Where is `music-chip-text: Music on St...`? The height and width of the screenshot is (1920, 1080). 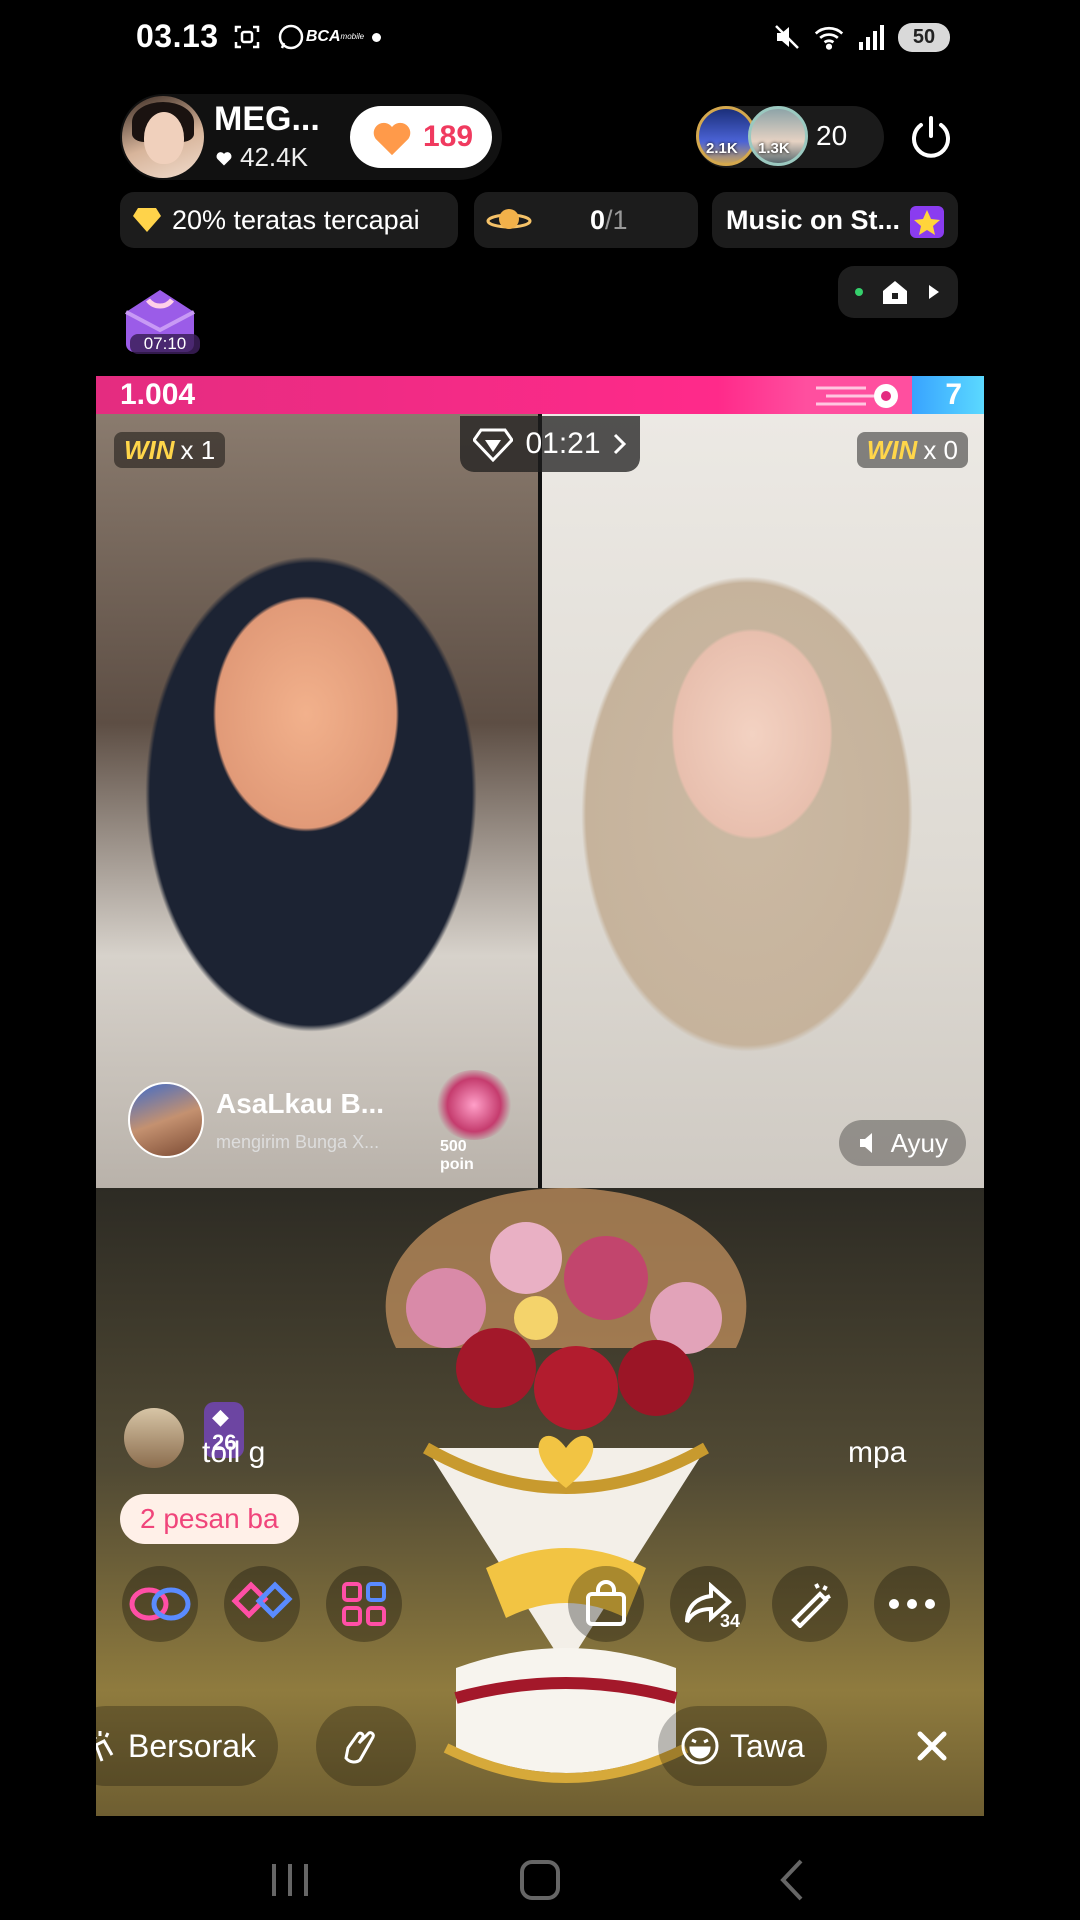 music-chip-text: Music on St... is located at coordinates (813, 219).